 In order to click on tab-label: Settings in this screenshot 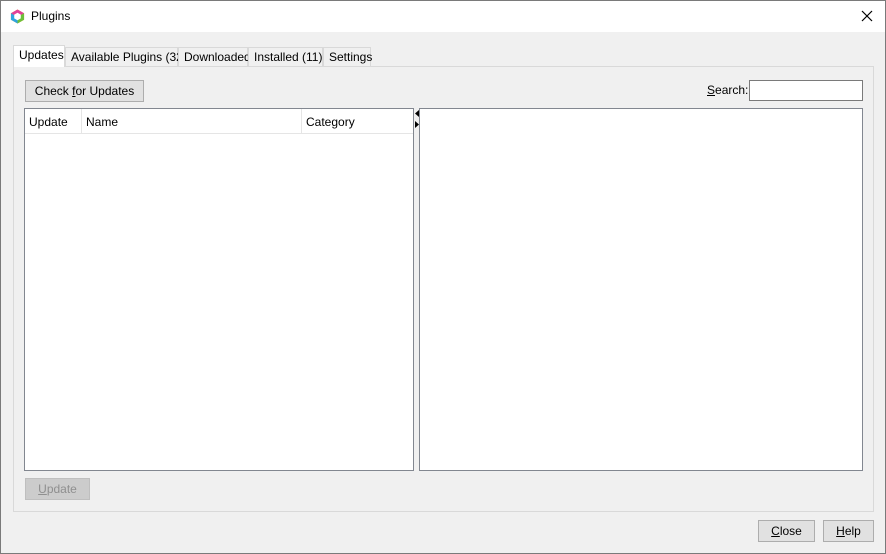, I will do `click(351, 57)`.